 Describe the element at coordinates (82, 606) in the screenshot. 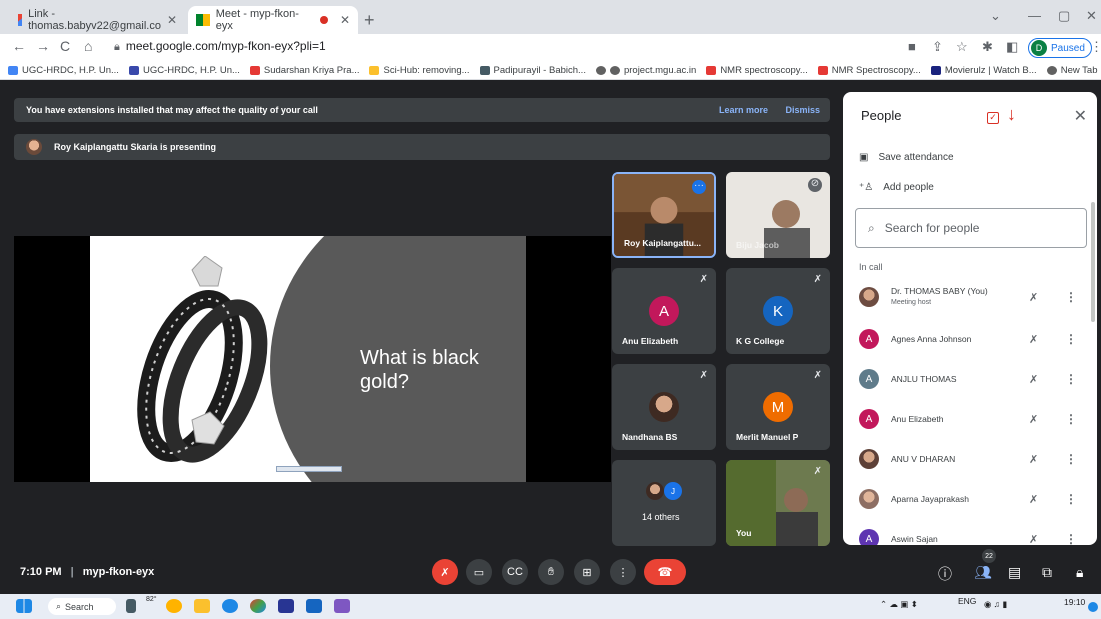

I see `taskbar-search: ⌕ Search` at that location.